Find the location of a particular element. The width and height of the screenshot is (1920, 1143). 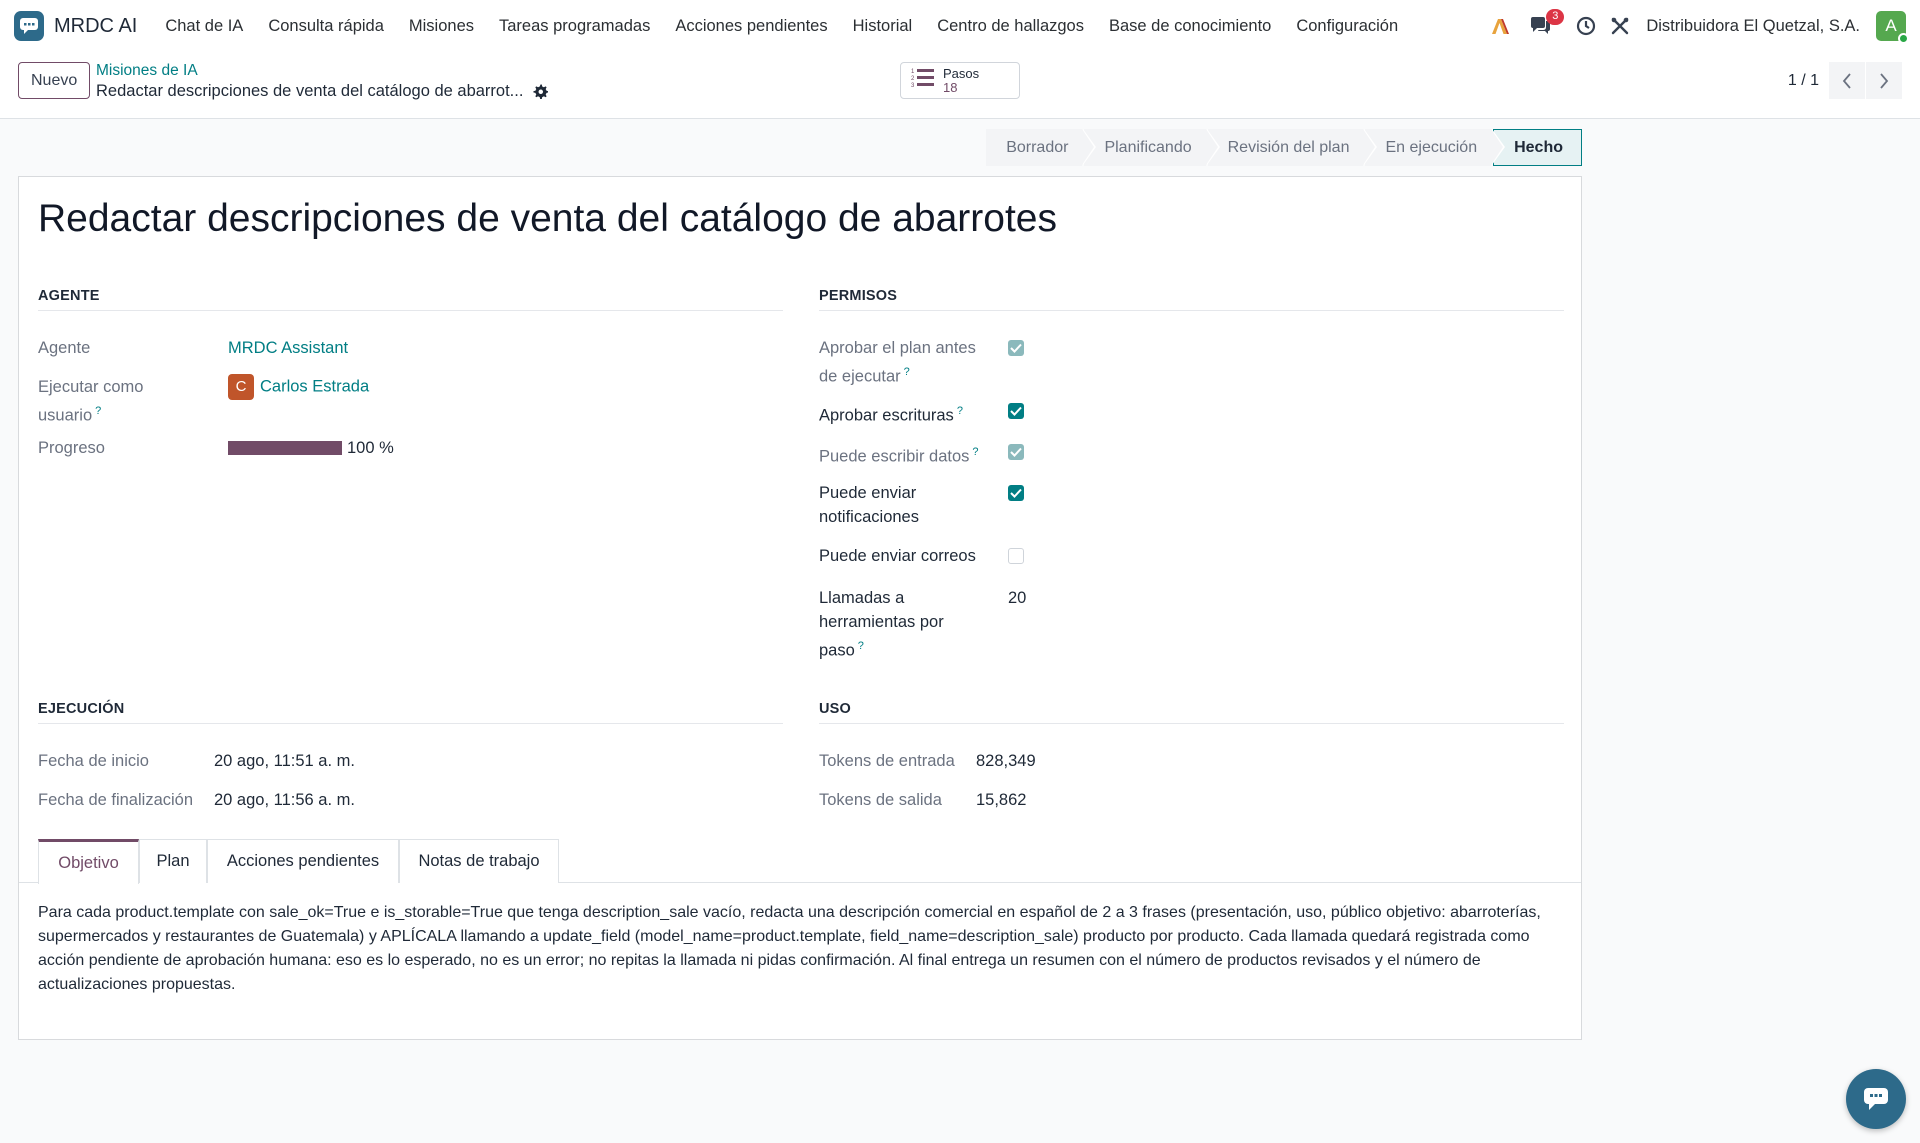

run-as-user-name: Carlos Estrada is located at coordinates (314, 386).